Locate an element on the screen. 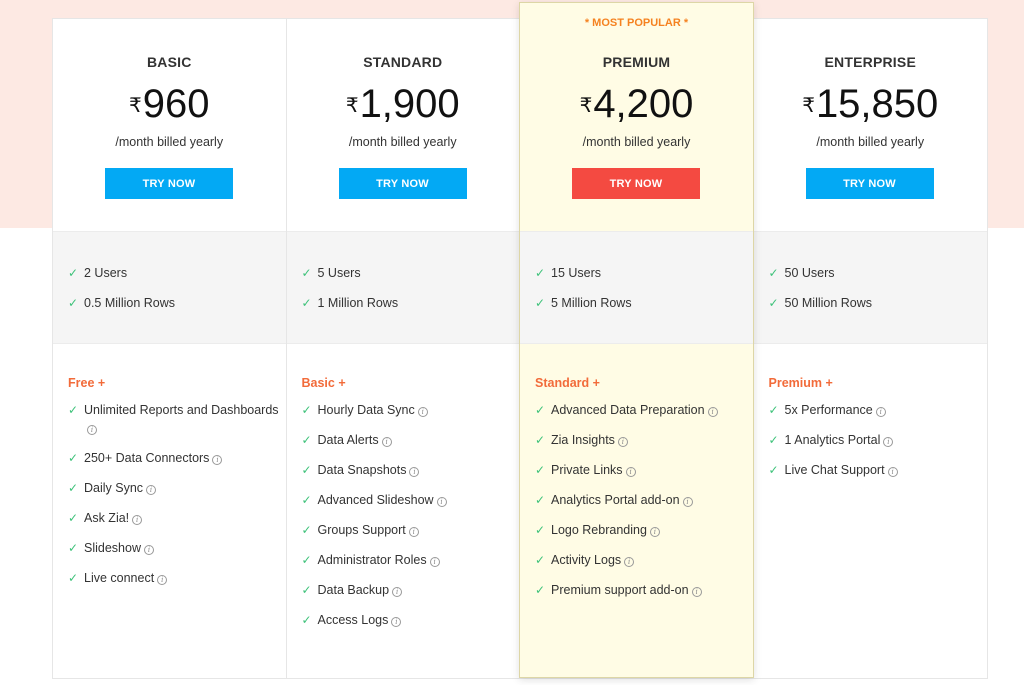  feature-text: Activity Logs i is located at coordinates (593, 560).